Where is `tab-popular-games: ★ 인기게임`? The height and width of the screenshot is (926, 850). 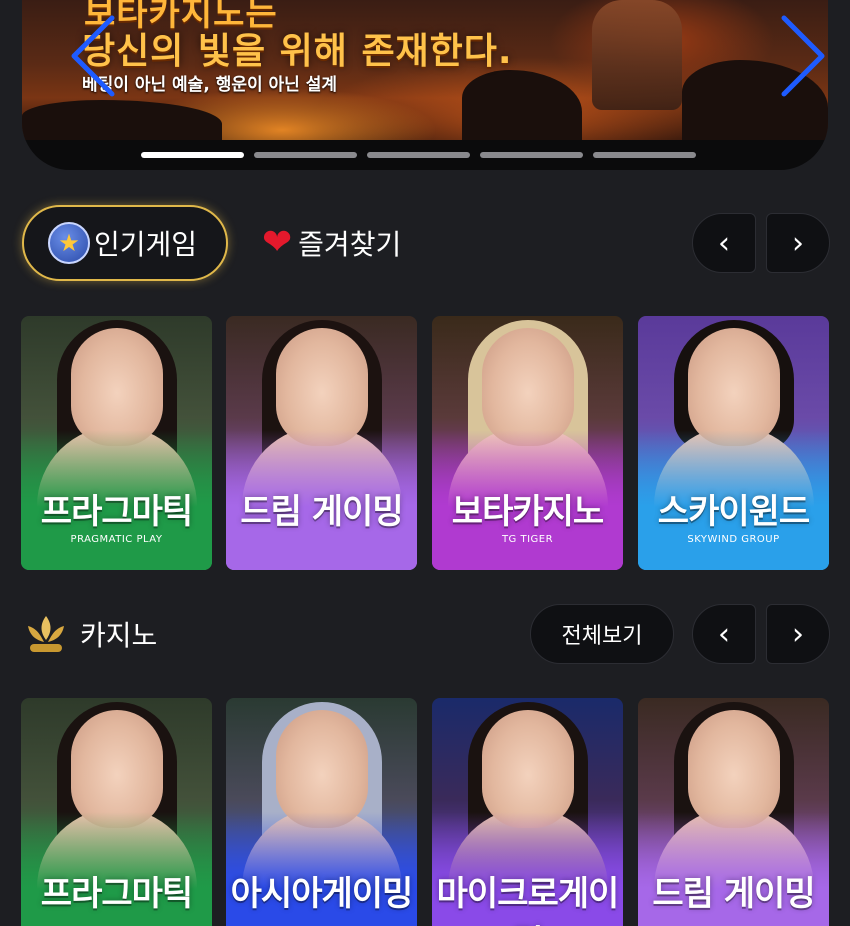
tab-popular-games: ★ 인기게임 is located at coordinates (125, 243).